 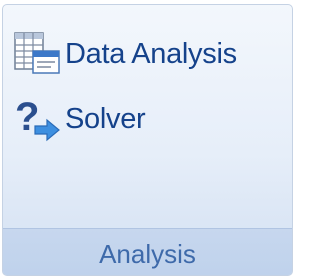 I want to click on data-analysis-button: Data Analysis, so click(x=125, y=54).